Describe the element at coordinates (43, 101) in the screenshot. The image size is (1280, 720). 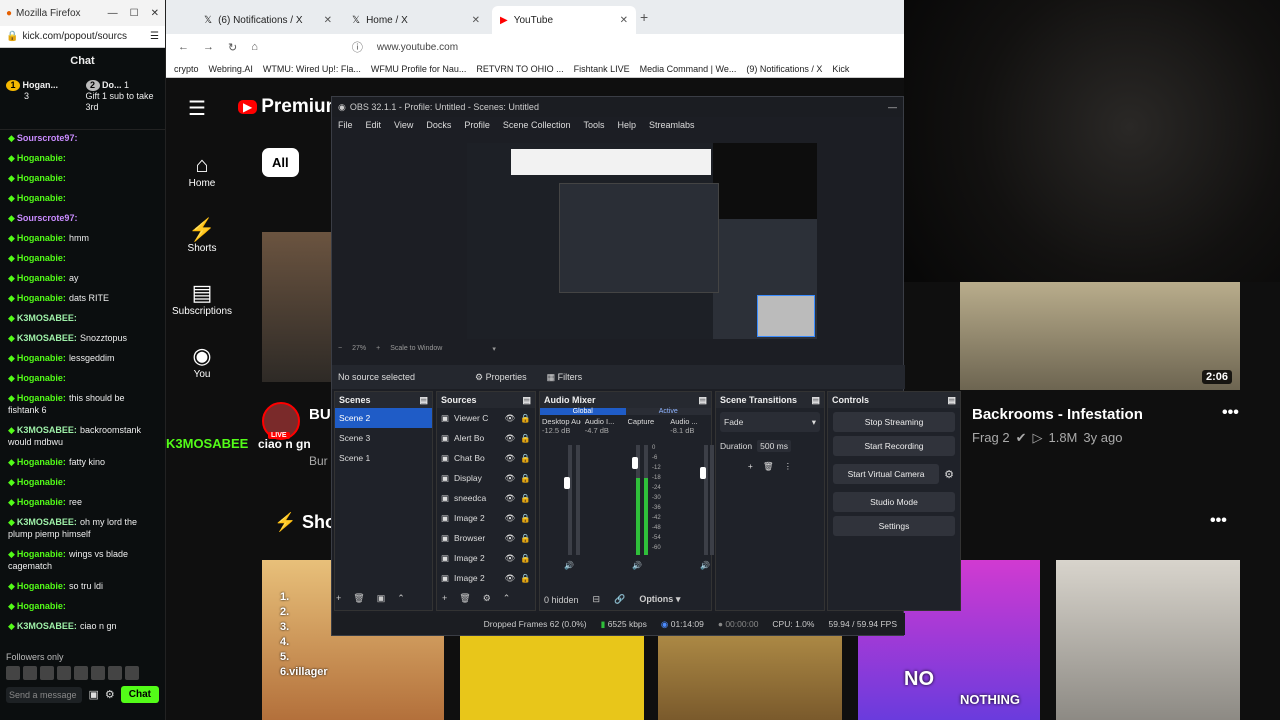
I see `gifter-1: 1 Hogan... 3` at that location.